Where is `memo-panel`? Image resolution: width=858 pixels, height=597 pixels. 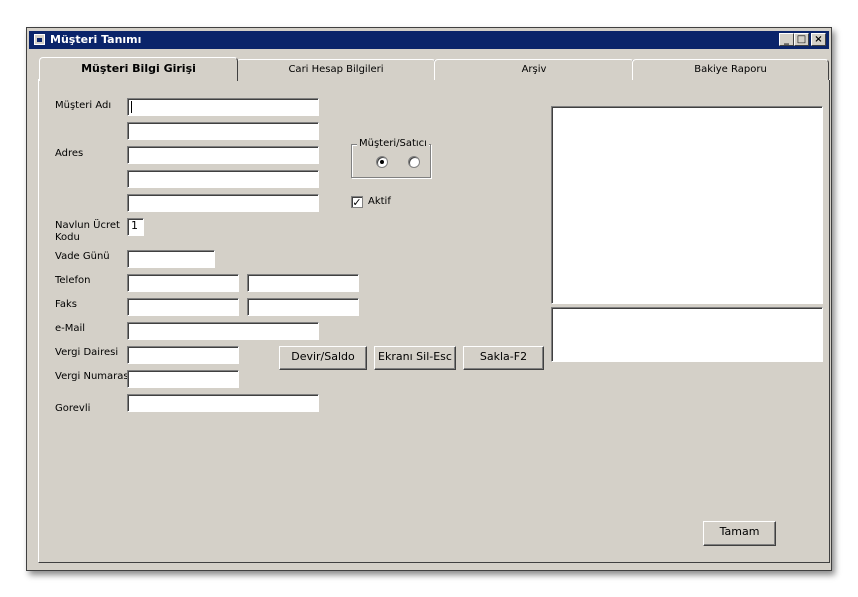 memo-panel is located at coordinates (687, 334).